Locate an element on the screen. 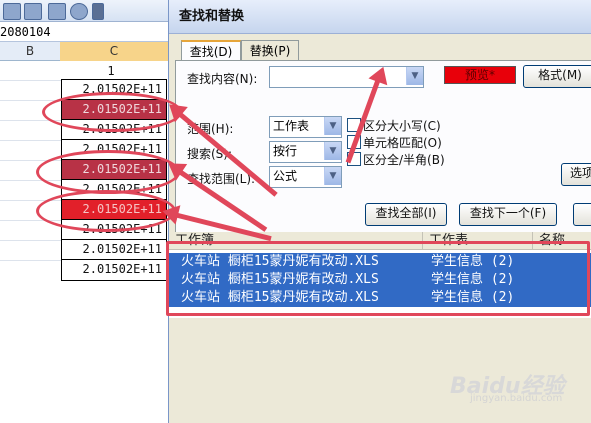  find-next-button: 查找下一个(F) is located at coordinates (508, 214).